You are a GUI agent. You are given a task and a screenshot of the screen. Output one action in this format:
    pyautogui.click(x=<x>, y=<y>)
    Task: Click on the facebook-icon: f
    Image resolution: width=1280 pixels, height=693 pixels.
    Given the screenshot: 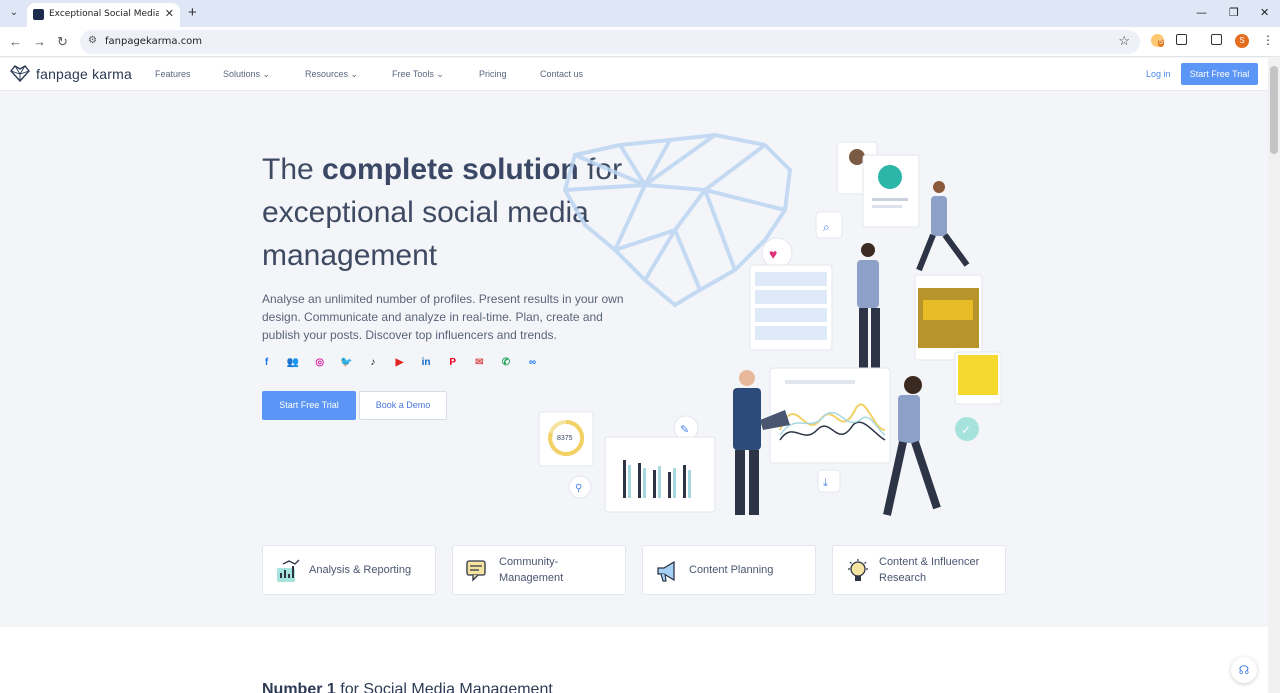 What is the action you would take?
    pyautogui.click(x=266, y=362)
    